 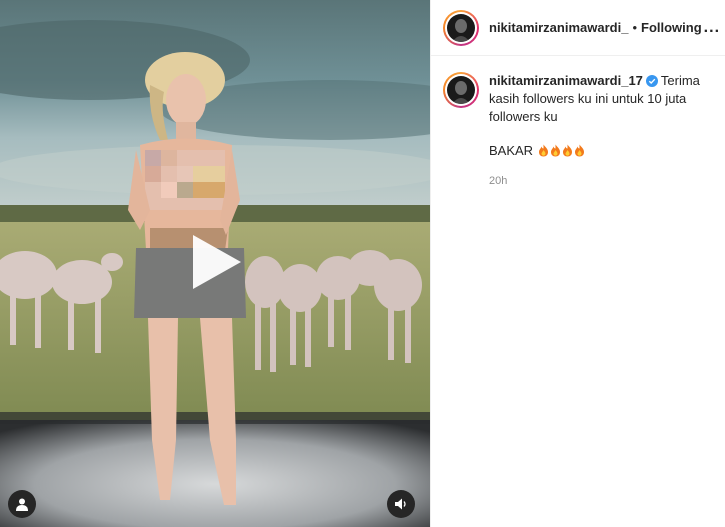 I want to click on user-tags-button, so click(x=22, y=504).